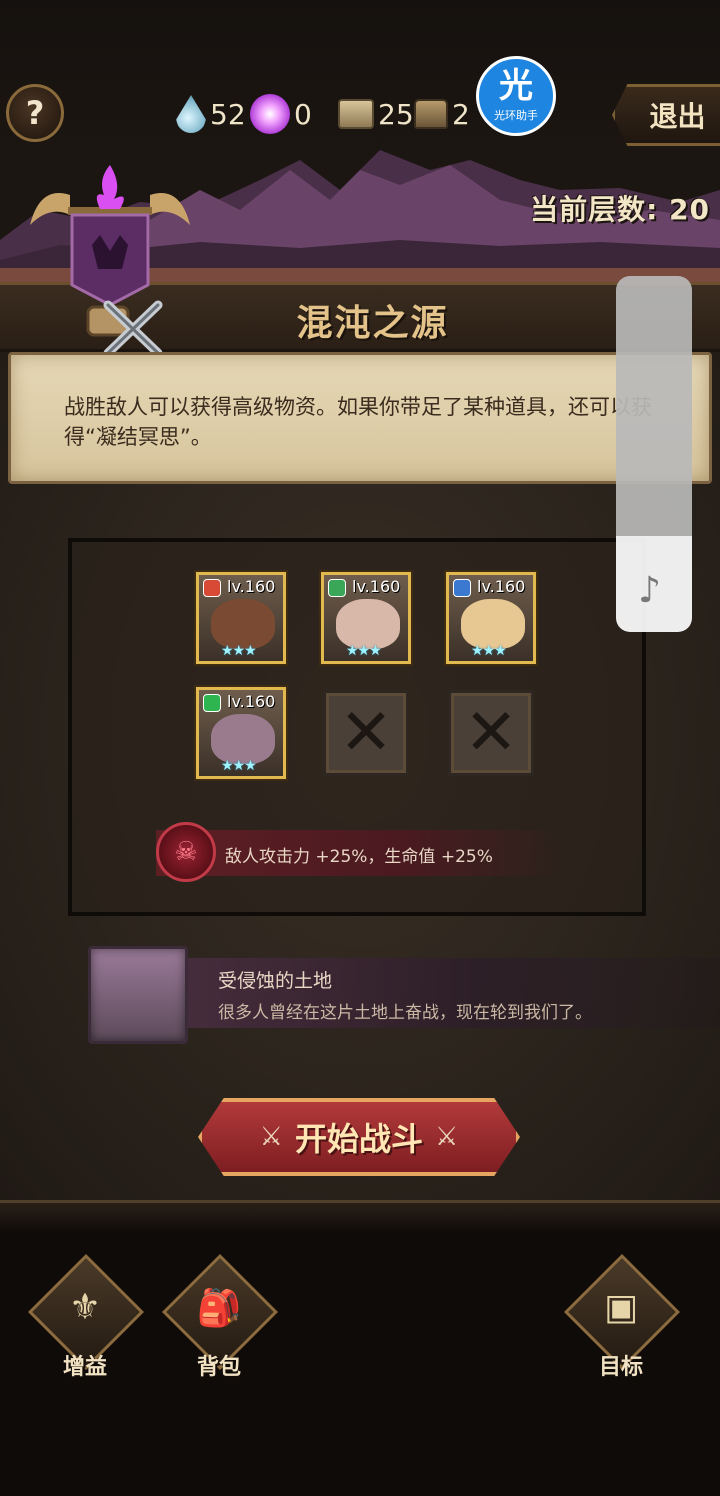  Describe the element at coordinates (516, 86) in the screenshot. I see `helper-logo-icon: 光` at that location.